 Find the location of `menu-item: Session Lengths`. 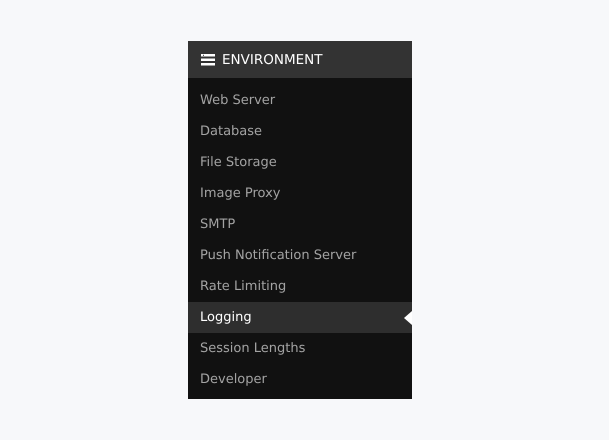

menu-item: Session Lengths is located at coordinates (300, 348).